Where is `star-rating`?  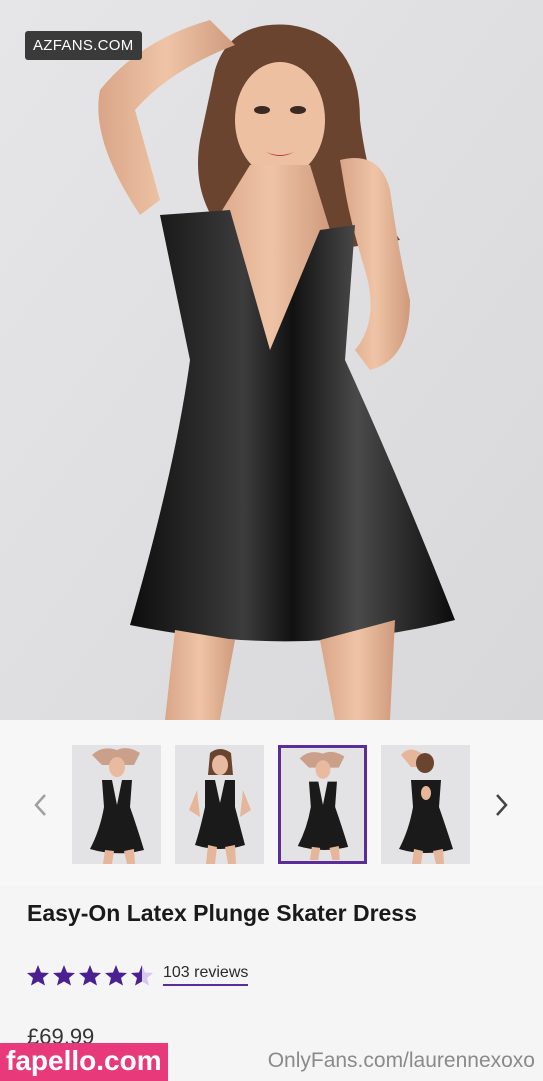
star-rating is located at coordinates (90, 975).